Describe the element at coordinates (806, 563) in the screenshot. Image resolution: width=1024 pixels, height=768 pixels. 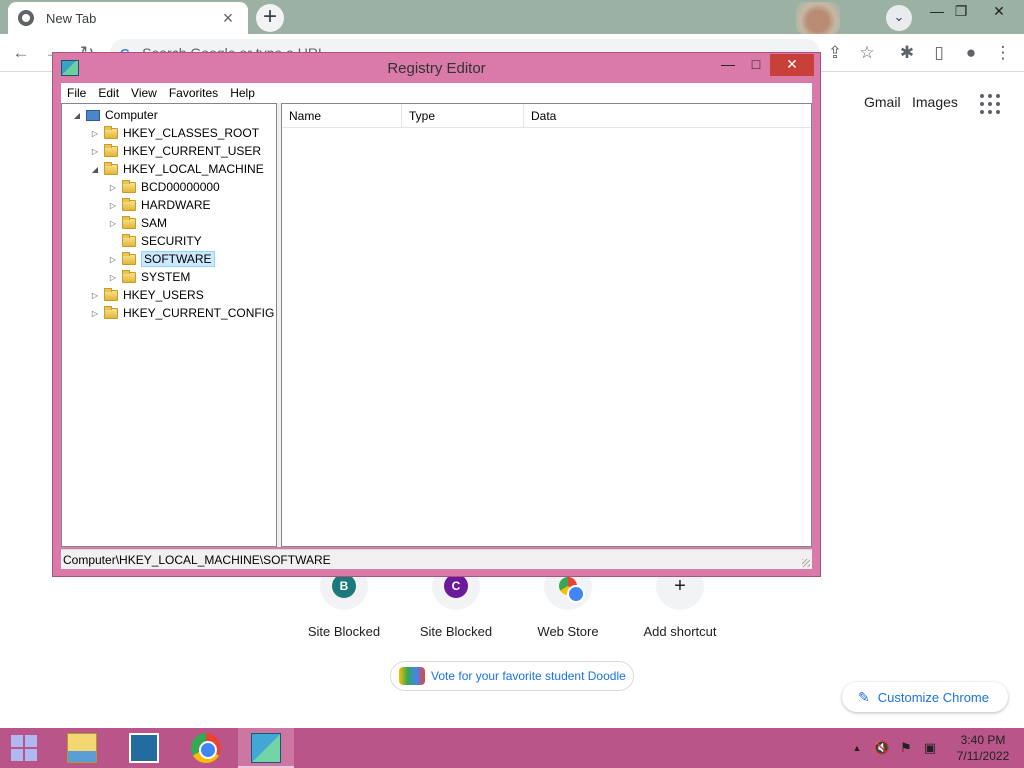
I see `resize-grip-icon` at that location.